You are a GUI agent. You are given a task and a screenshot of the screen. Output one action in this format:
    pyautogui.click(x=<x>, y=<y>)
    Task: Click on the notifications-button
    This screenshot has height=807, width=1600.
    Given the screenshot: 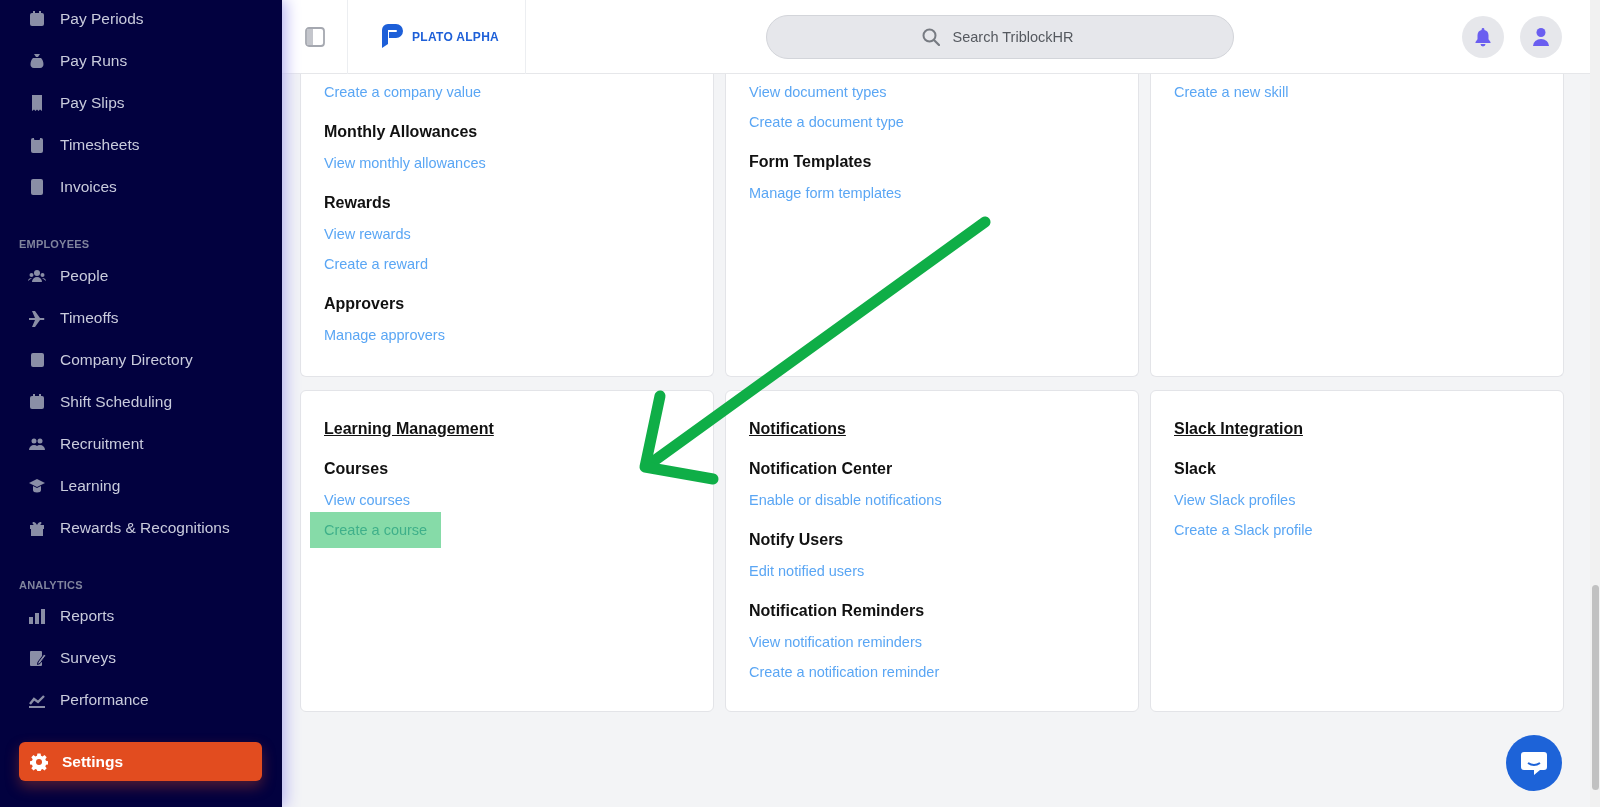 What is the action you would take?
    pyautogui.click(x=1483, y=36)
    